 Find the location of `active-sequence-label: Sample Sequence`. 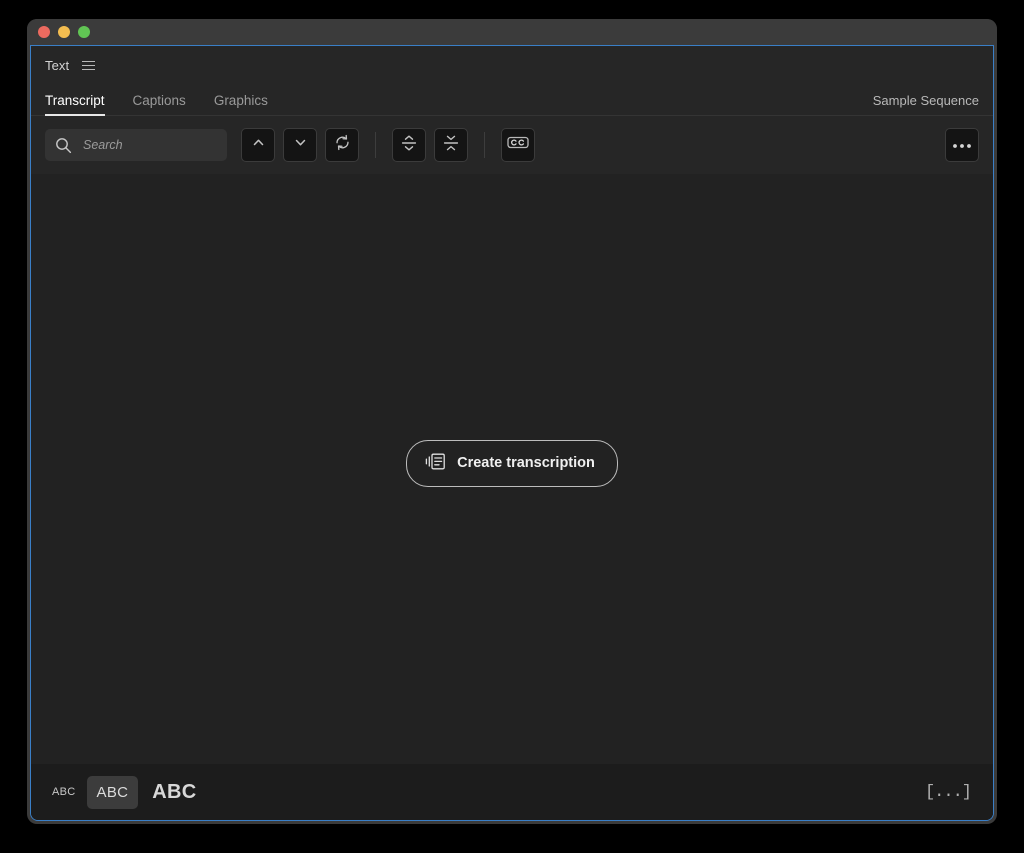

active-sequence-label: Sample Sequence is located at coordinates (925, 100).